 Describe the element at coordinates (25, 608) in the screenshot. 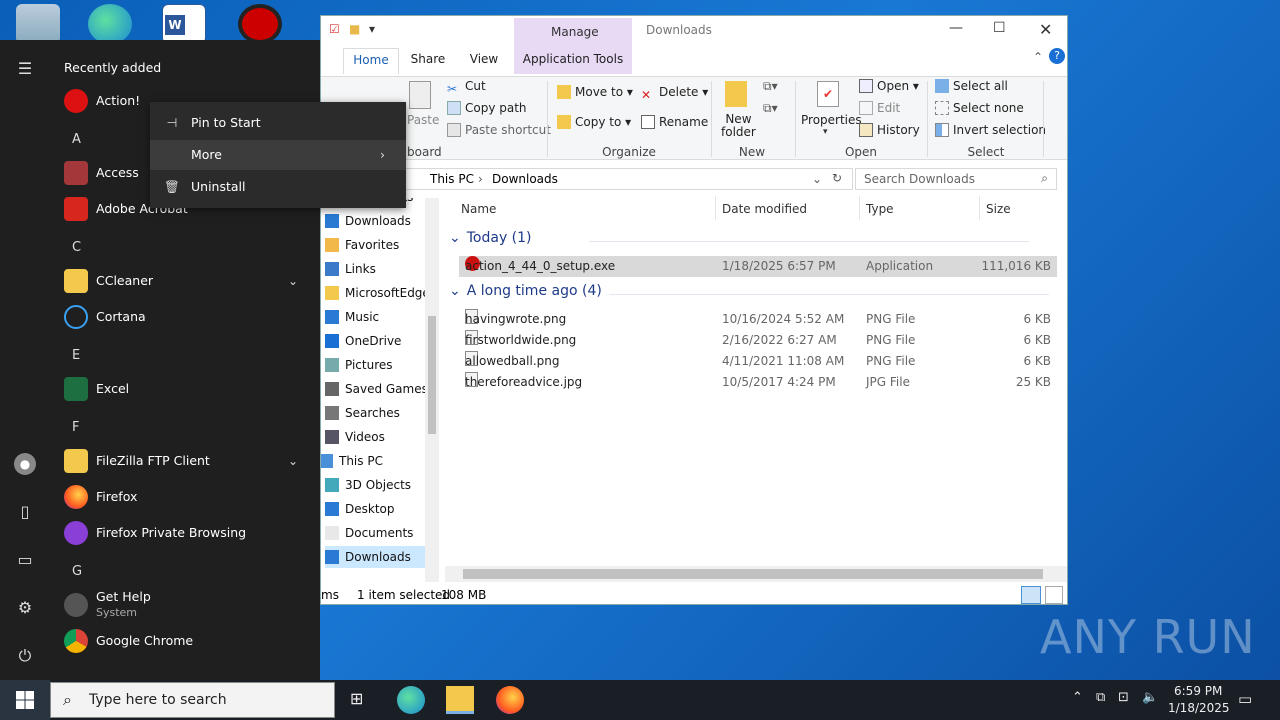

I see `settings-icon: ⚙` at that location.